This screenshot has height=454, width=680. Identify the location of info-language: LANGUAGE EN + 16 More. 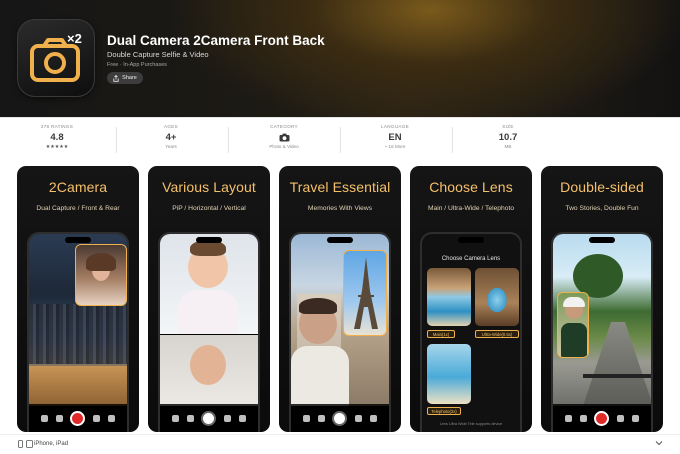
(395, 137).